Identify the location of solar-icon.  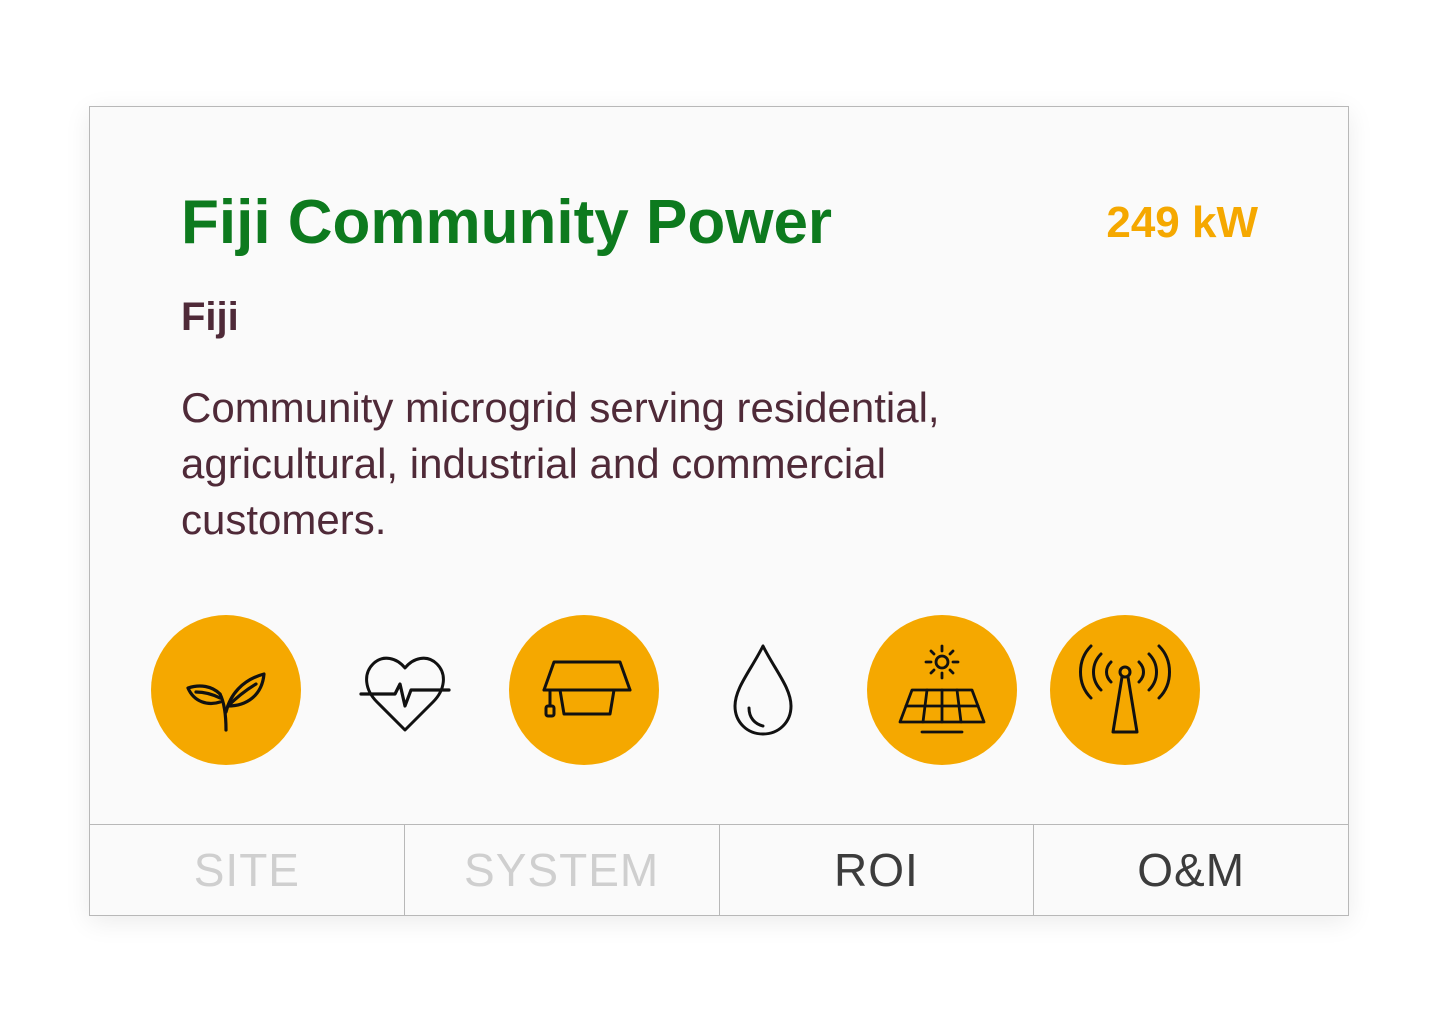
(942, 690).